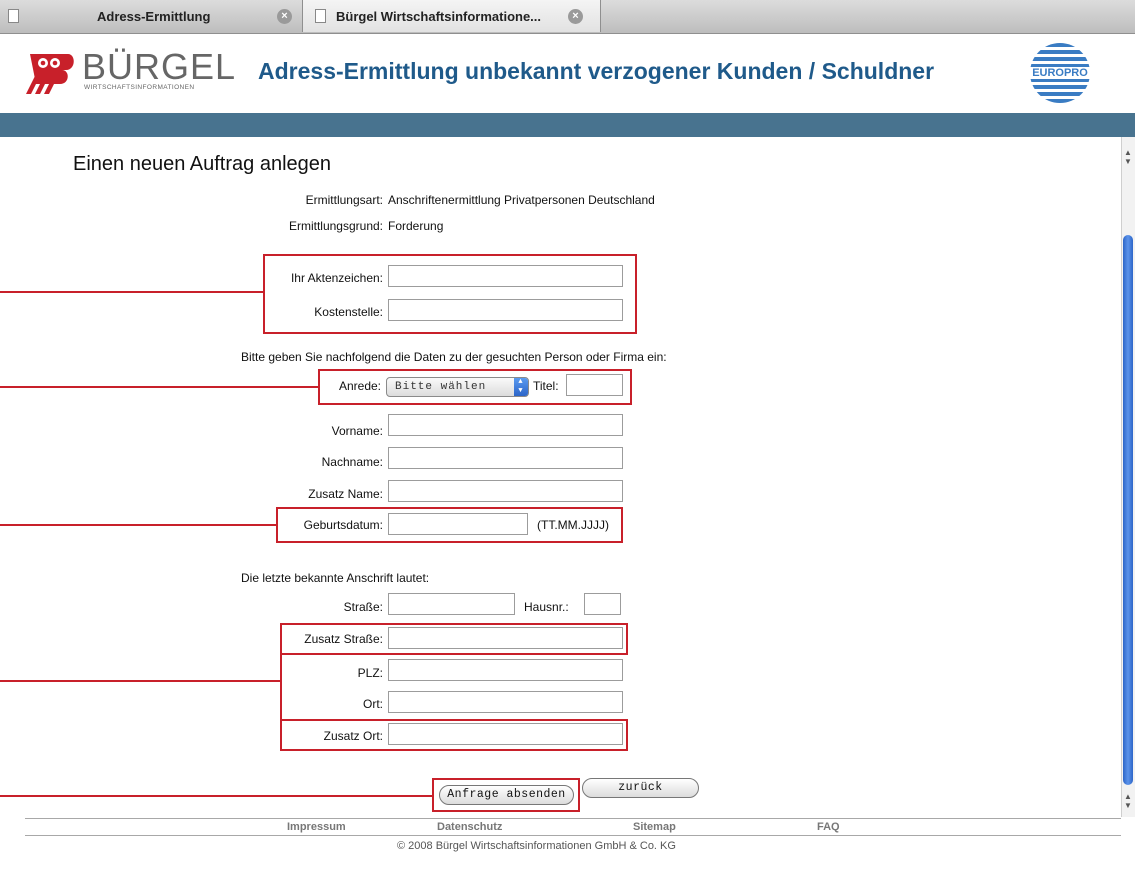 The height and width of the screenshot is (877, 1135). Describe the element at coordinates (202, 164) in the screenshot. I see `page-title: Einen neuen Auftrag anlegen` at that location.